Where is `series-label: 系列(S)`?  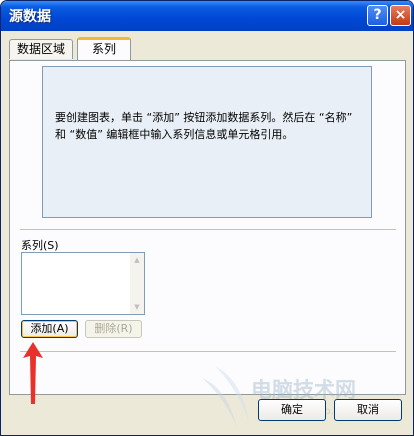
series-label: 系列(S) is located at coordinates (40, 245).